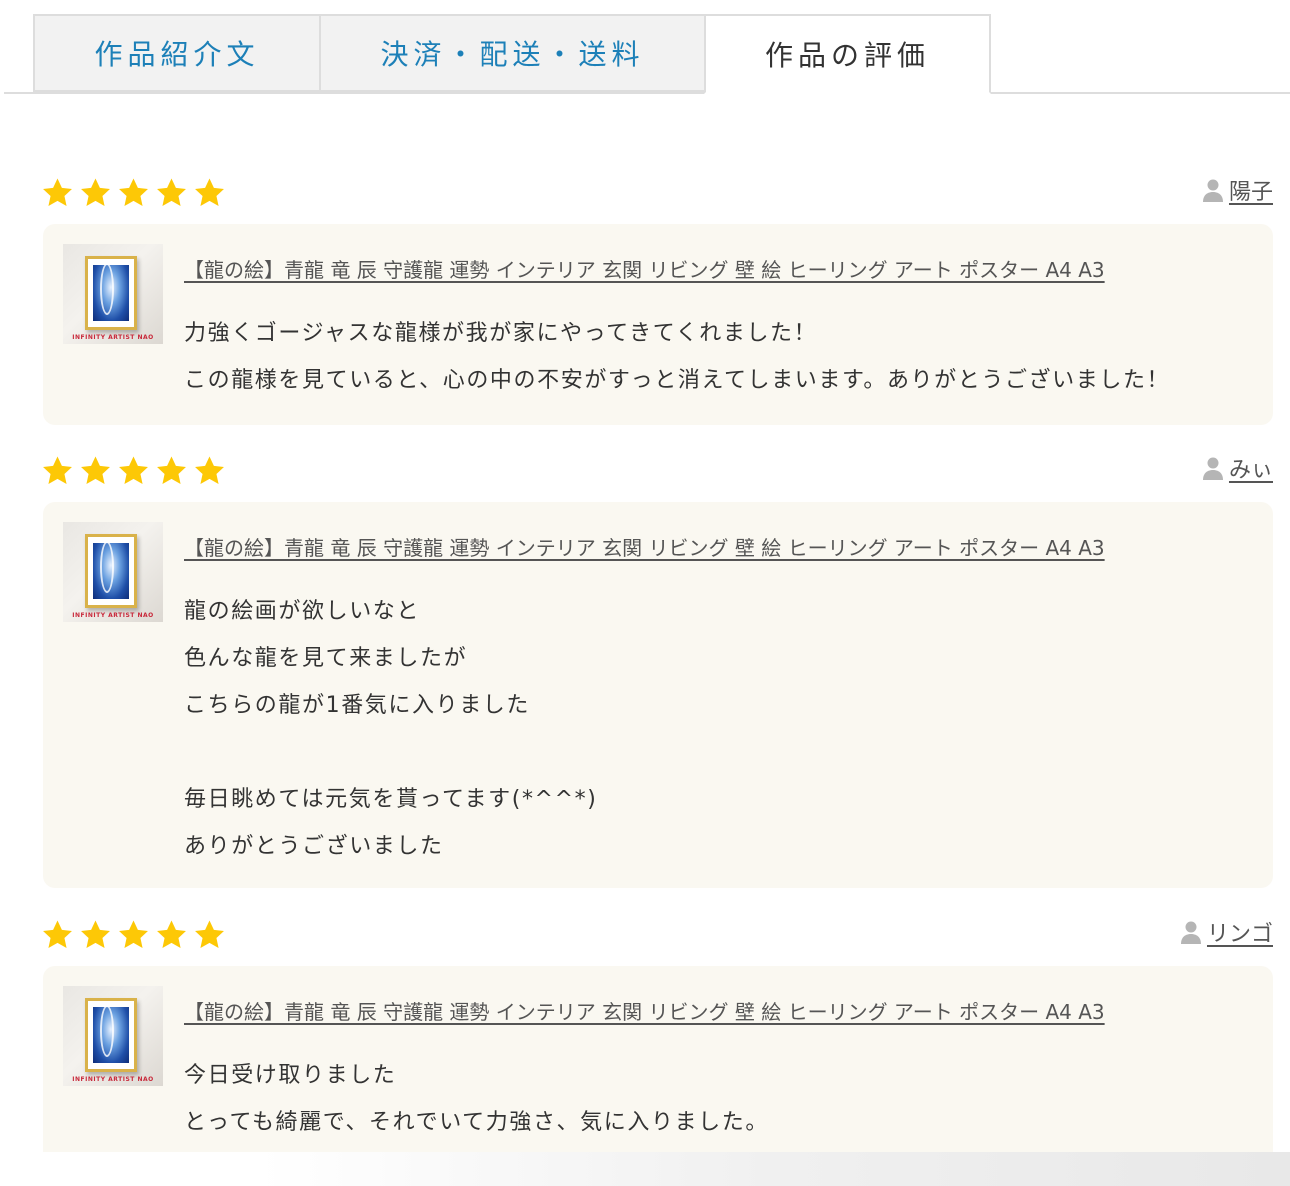 The height and width of the screenshot is (1186, 1290). What do you see at coordinates (1251, 468) in the screenshot?
I see `reviewer-name-link: みぃ` at bounding box center [1251, 468].